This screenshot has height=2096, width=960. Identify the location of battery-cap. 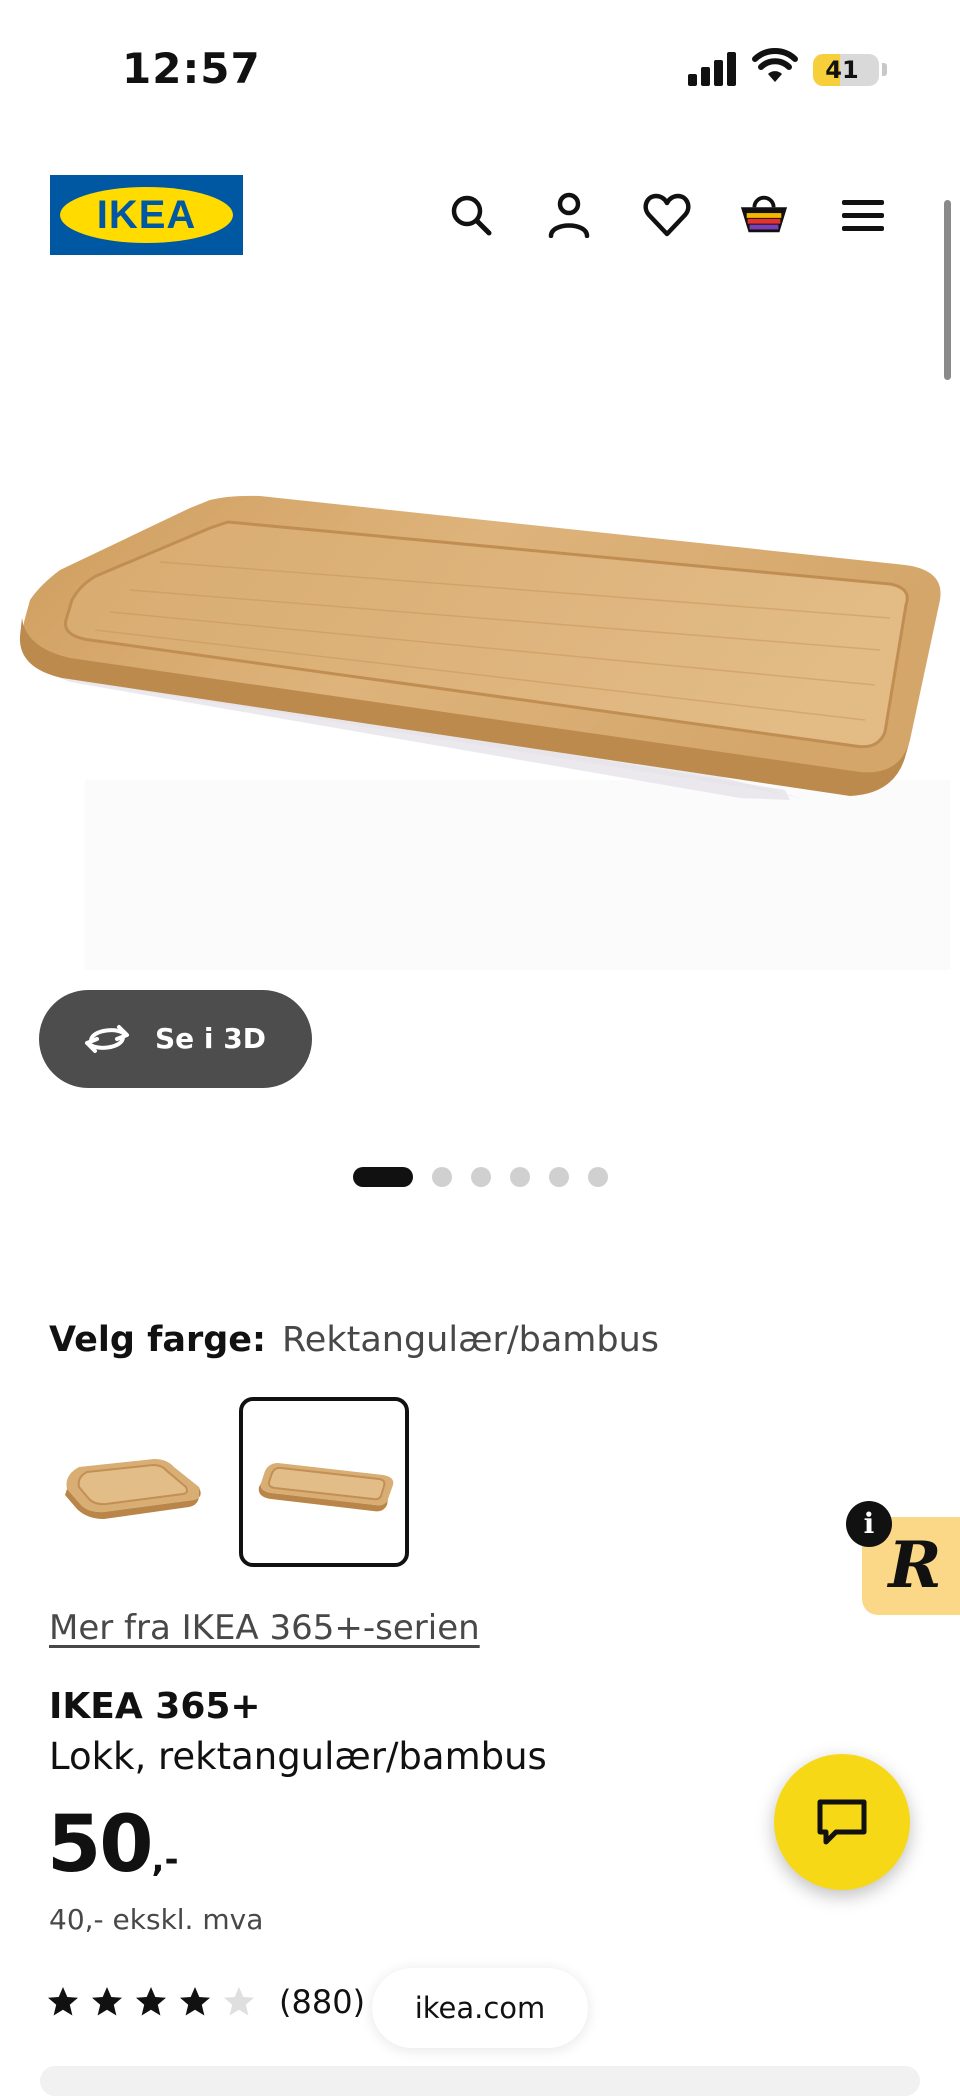
(884, 69).